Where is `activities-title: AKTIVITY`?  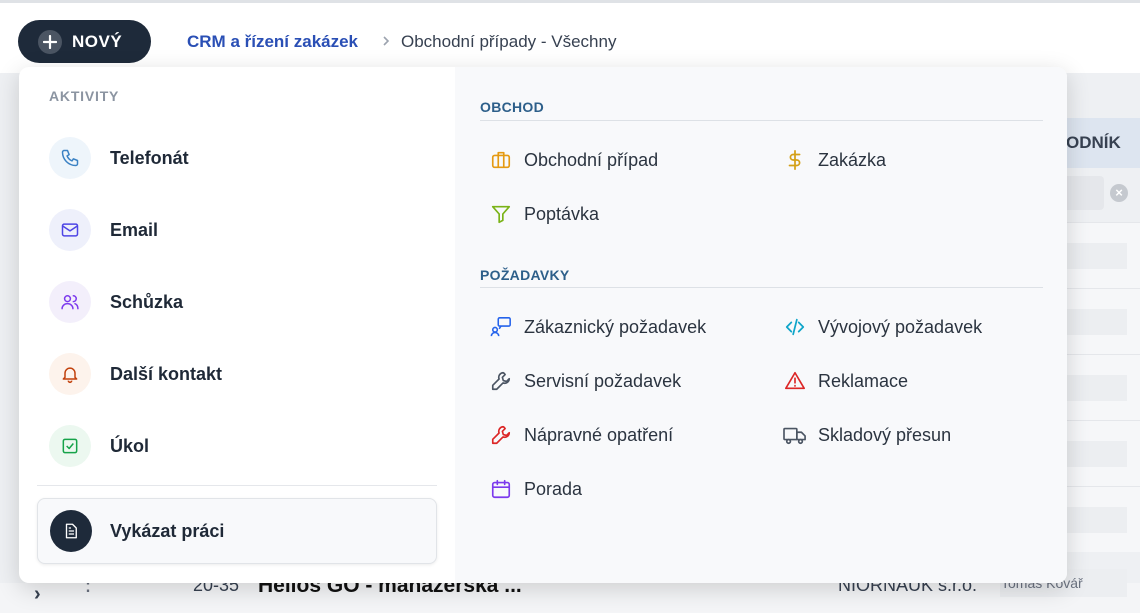
activities-title: AKTIVITY is located at coordinates (84, 96).